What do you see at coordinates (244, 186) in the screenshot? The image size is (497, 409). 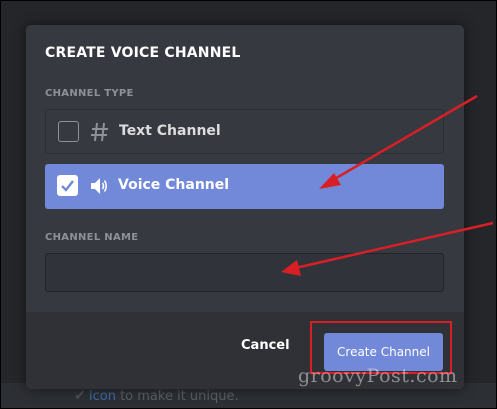 I see `voice-channel-option: Voice Channel` at bounding box center [244, 186].